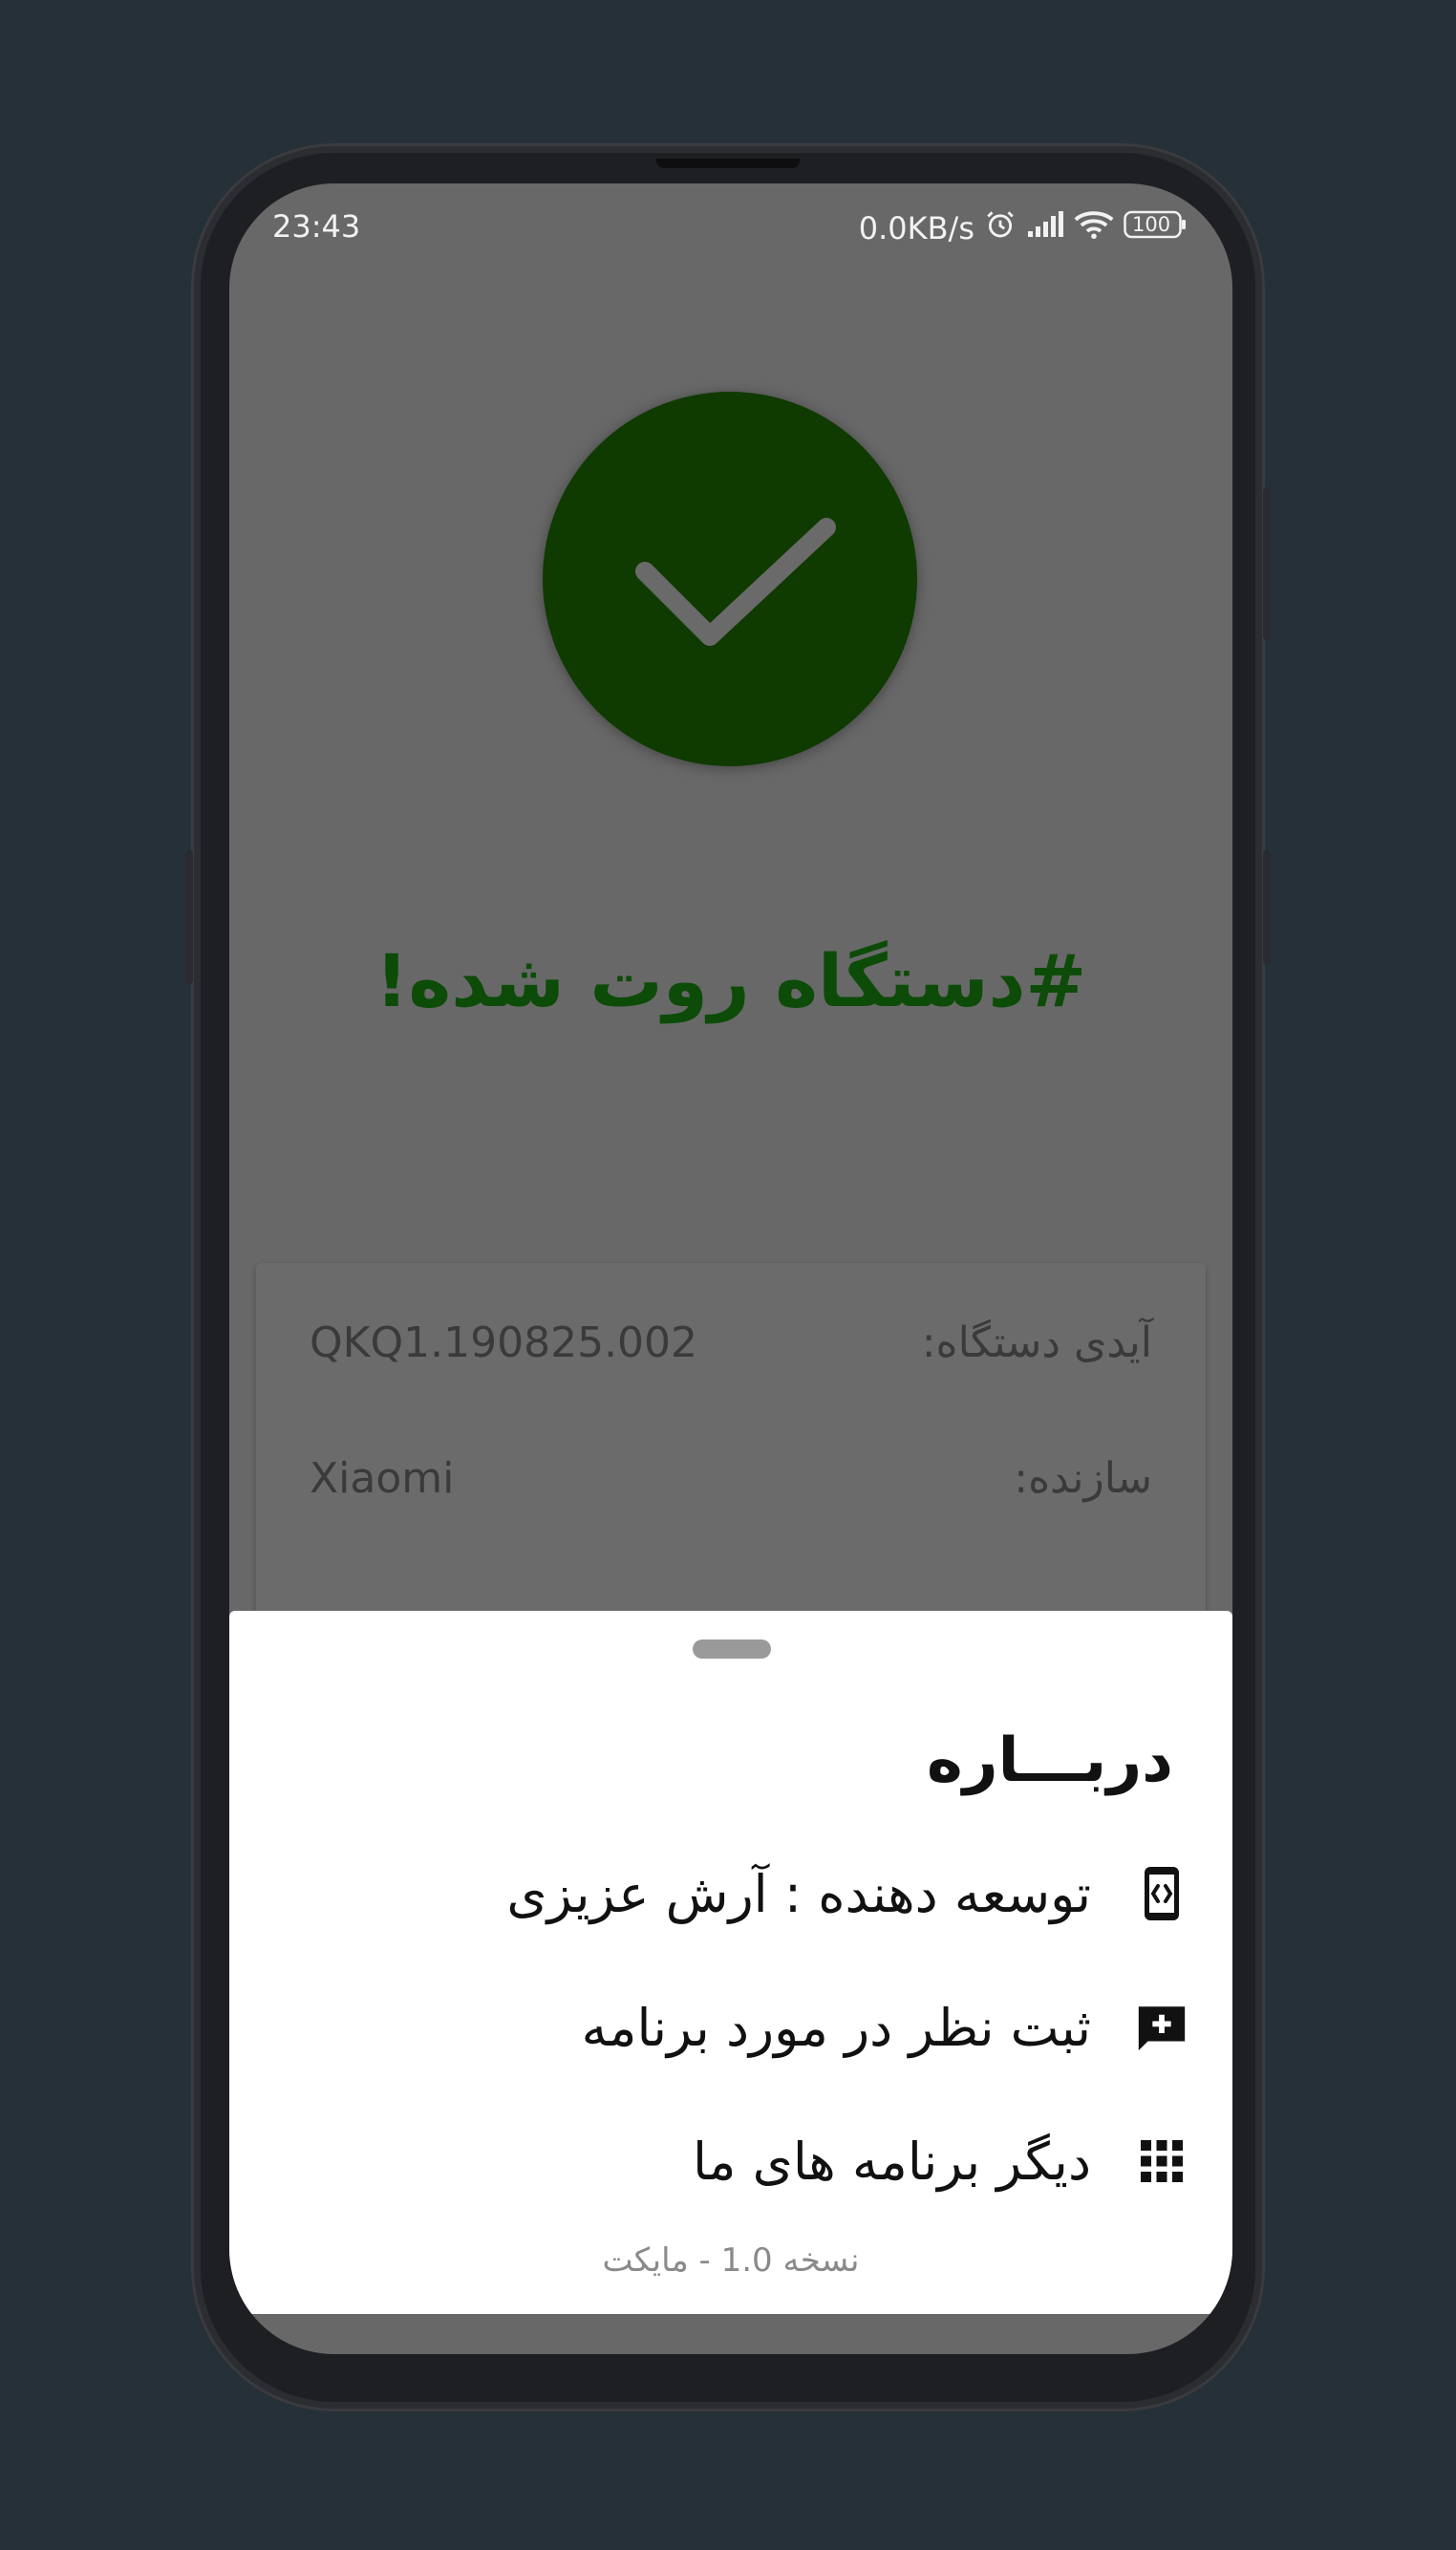  Describe the element at coordinates (731, 980) in the screenshot. I see `root-status-title: #دستگاه روت شده!` at that location.